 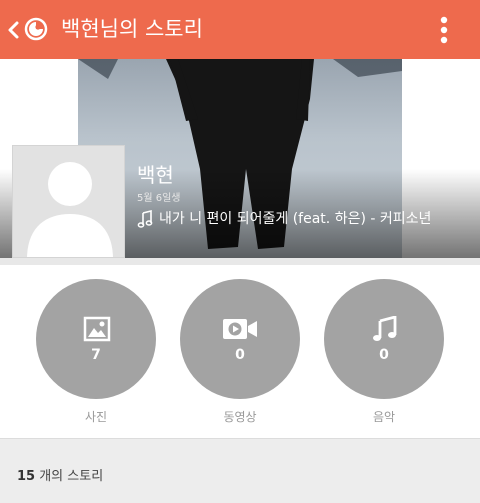 I want to click on story-count-suffix: 개의 스토리, so click(x=69, y=476).